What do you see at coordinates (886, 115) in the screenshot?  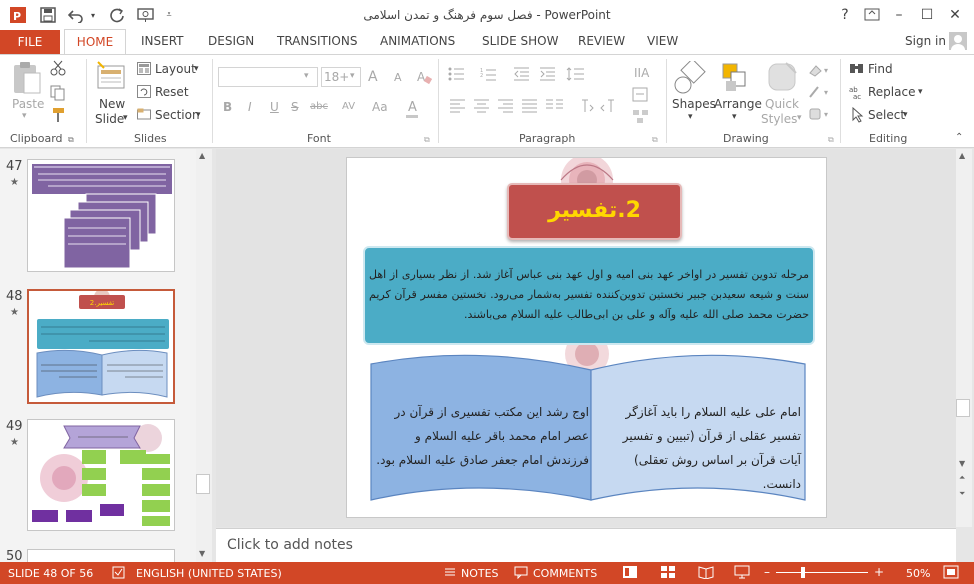 I see `select-button: Select` at bounding box center [886, 115].